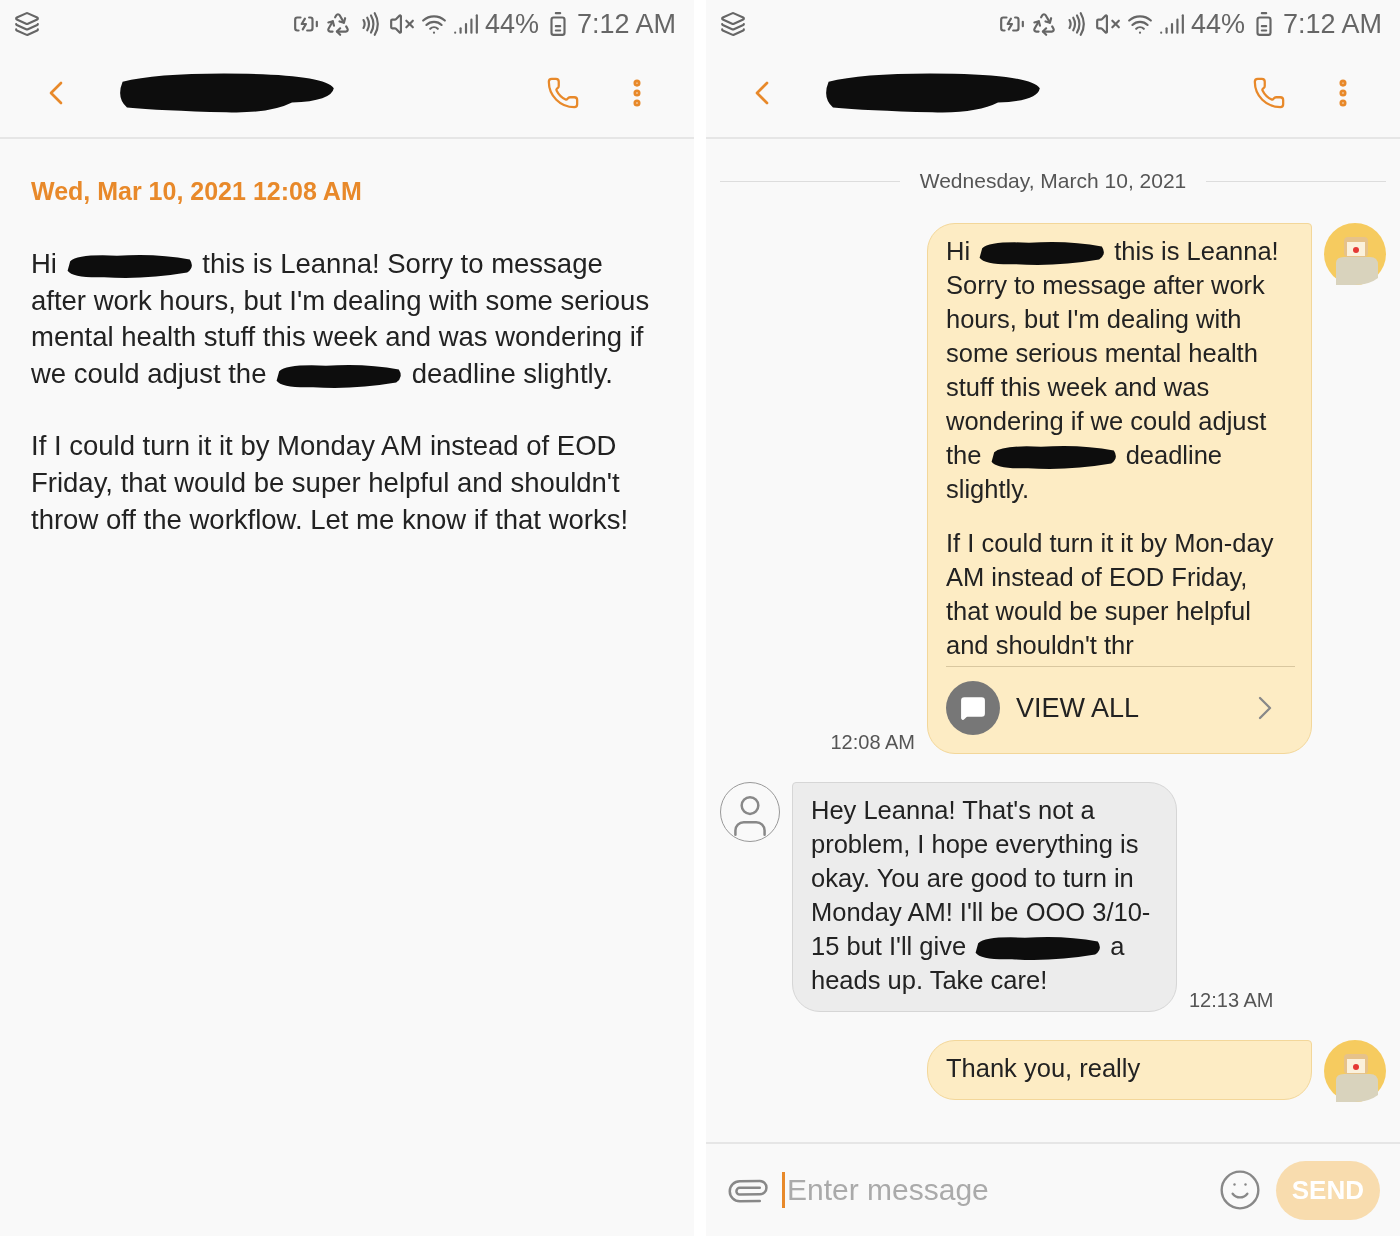 The image size is (1400, 1236). What do you see at coordinates (872, 742) in the screenshot?
I see `message-time: 12:08 AM` at bounding box center [872, 742].